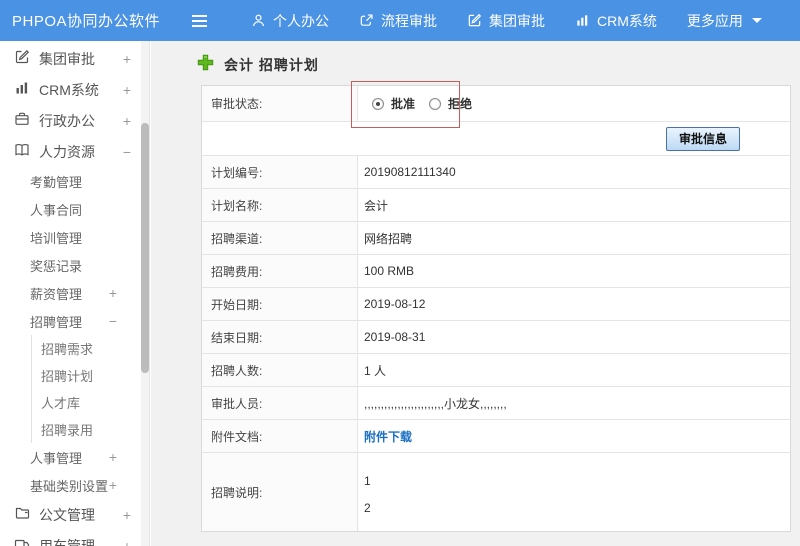 This screenshot has width=800, height=546. What do you see at coordinates (56, 266) in the screenshot?
I see `sidebar-label: 奖惩记录` at bounding box center [56, 266].